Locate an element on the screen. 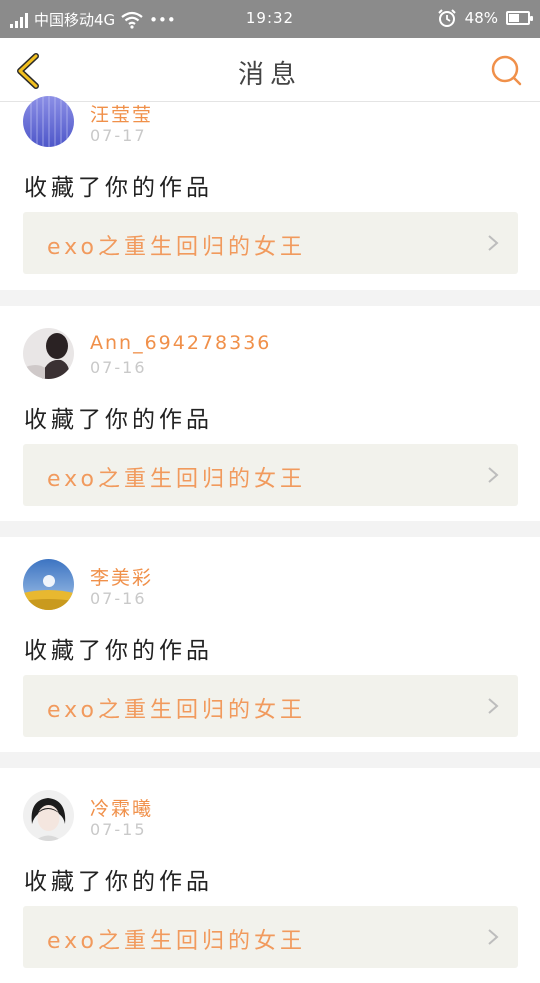 The width and height of the screenshot is (540, 983). username: 汪莹莹 is located at coordinates (121, 113).